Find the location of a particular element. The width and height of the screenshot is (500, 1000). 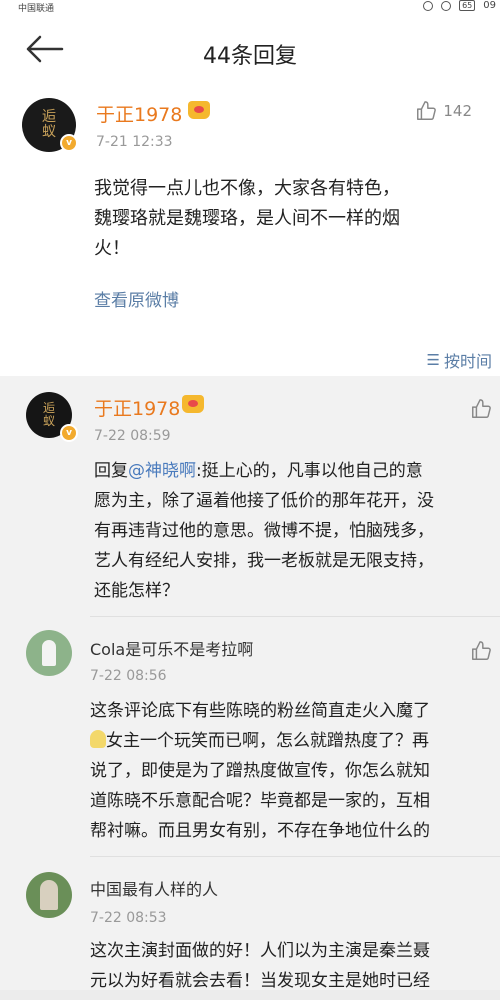

reply-prefix: 回复 is located at coordinates (111, 471).